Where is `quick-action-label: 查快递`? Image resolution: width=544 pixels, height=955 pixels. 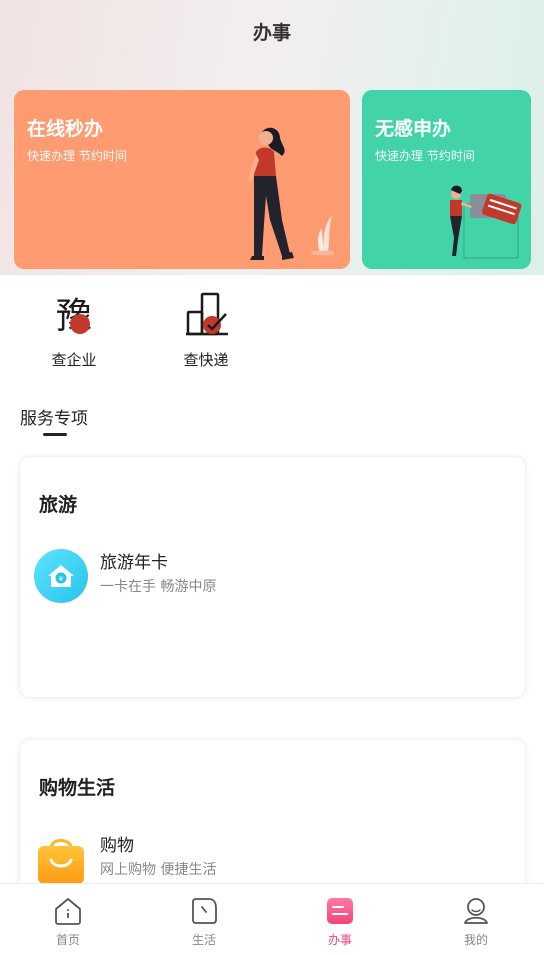
quick-action-label: 查快递 is located at coordinates (206, 360).